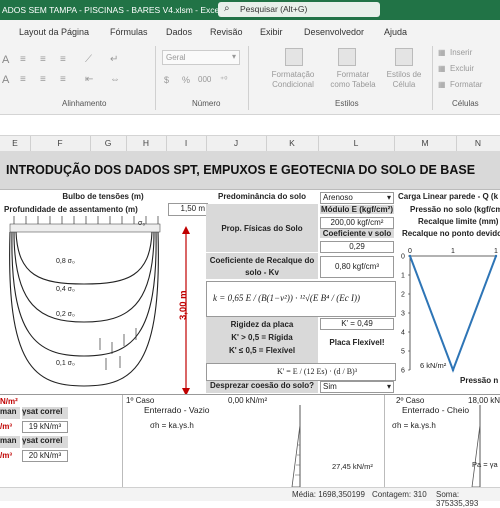 The image size is (500, 508). What do you see at coordinates (403, 371) in the screenshot?
I see `chart-y-tick-label: 6` at bounding box center [403, 371].